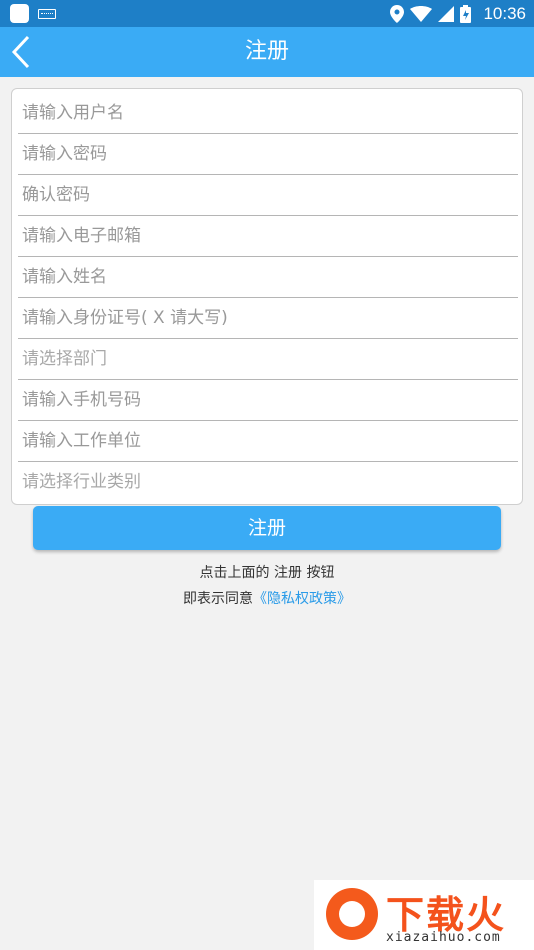 The width and height of the screenshot is (534, 950). I want to click on app-header: 注册, so click(267, 52).